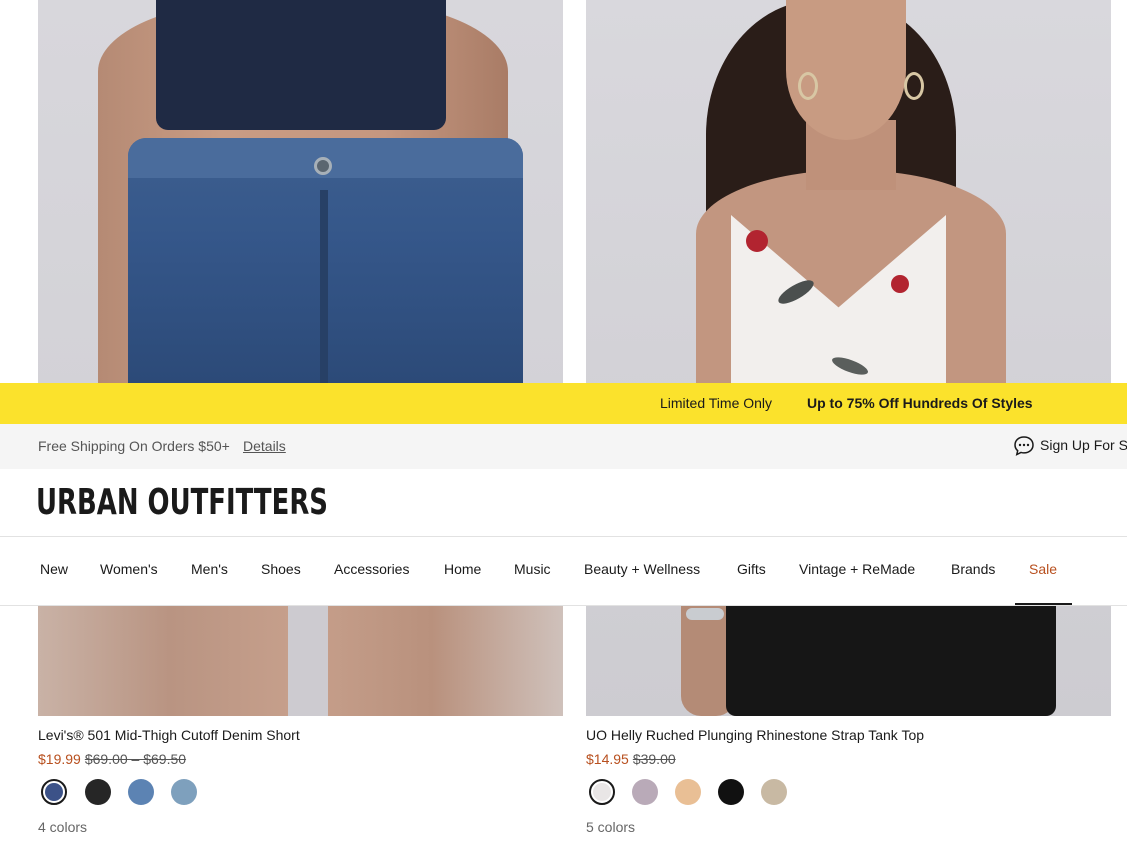  Describe the element at coordinates (642, 569) in the screenshot. I see `nav-item-beauty-wellness: Beauty + Wellness` at that location.